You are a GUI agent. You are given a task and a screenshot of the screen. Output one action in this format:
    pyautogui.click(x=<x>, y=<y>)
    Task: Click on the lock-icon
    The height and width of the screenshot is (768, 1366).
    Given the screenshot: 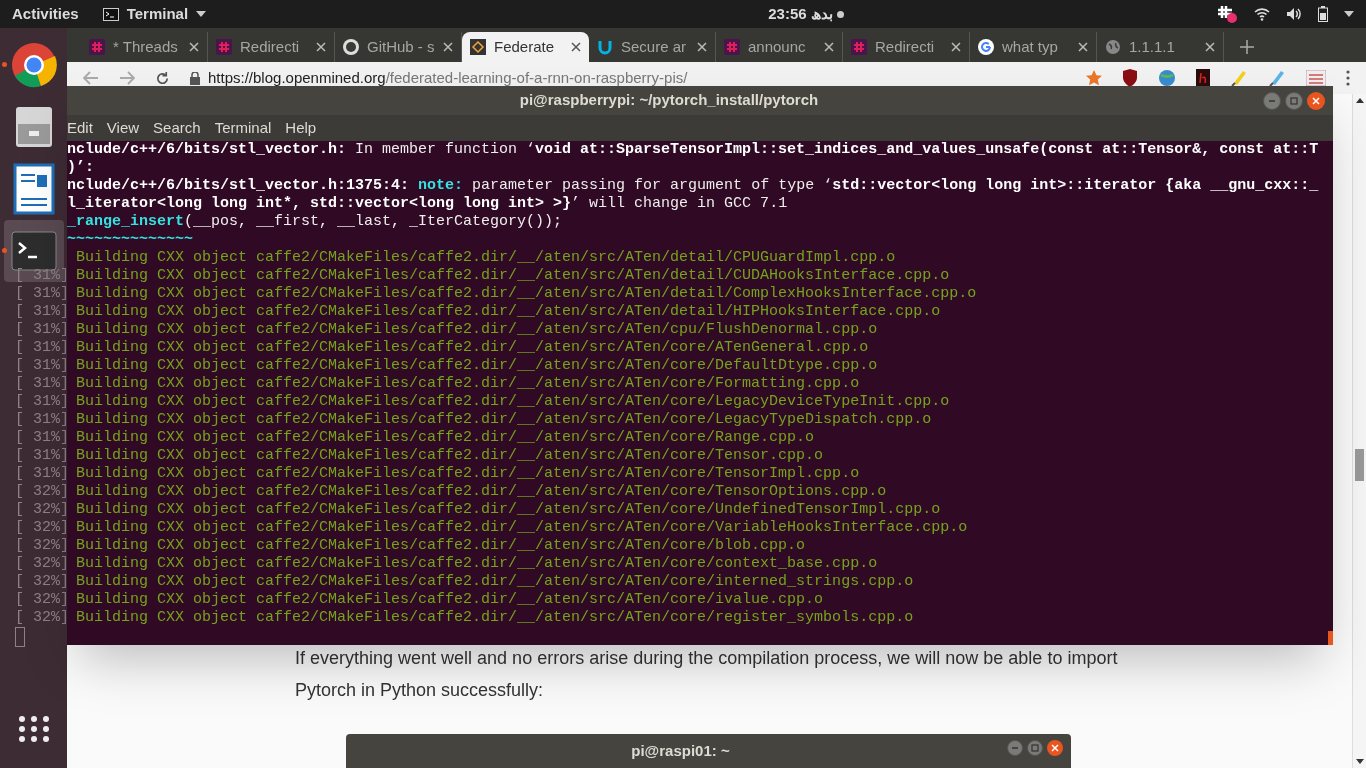 What is the action you would take?
    pyautogui.click(x=195, y=78)
    